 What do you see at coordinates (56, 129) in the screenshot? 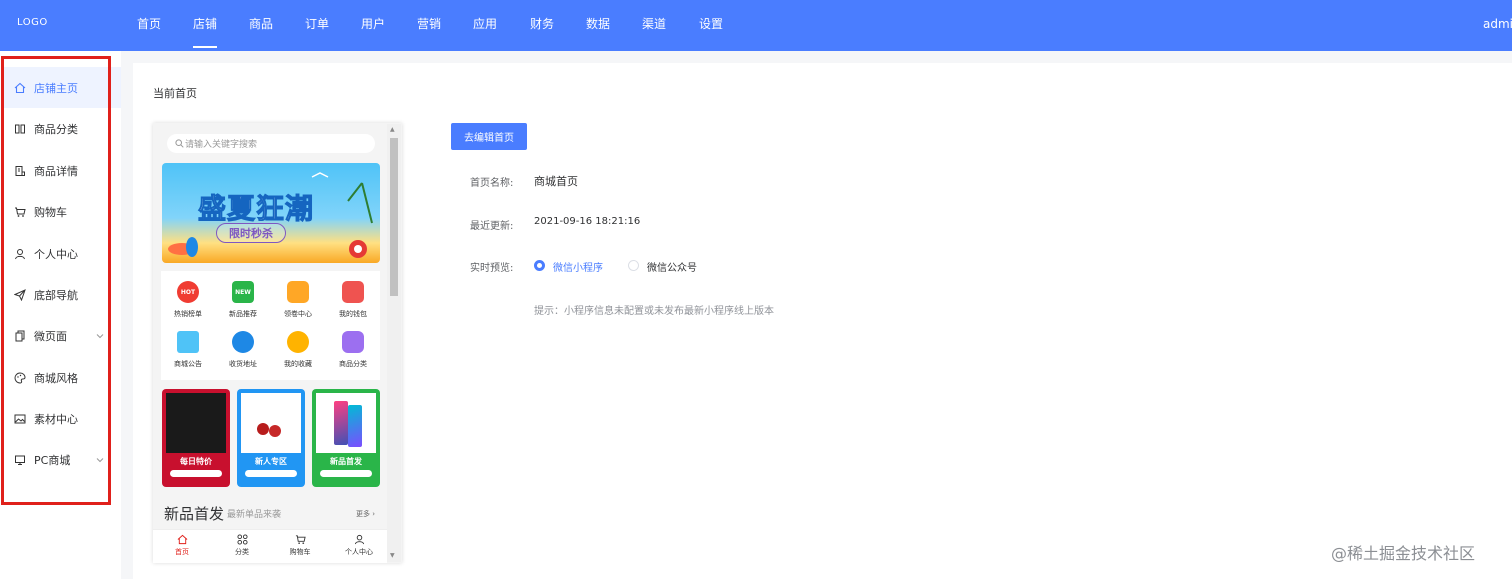
I see `sidebar-item-label: 商品分类` at bounding box center [56, 129].